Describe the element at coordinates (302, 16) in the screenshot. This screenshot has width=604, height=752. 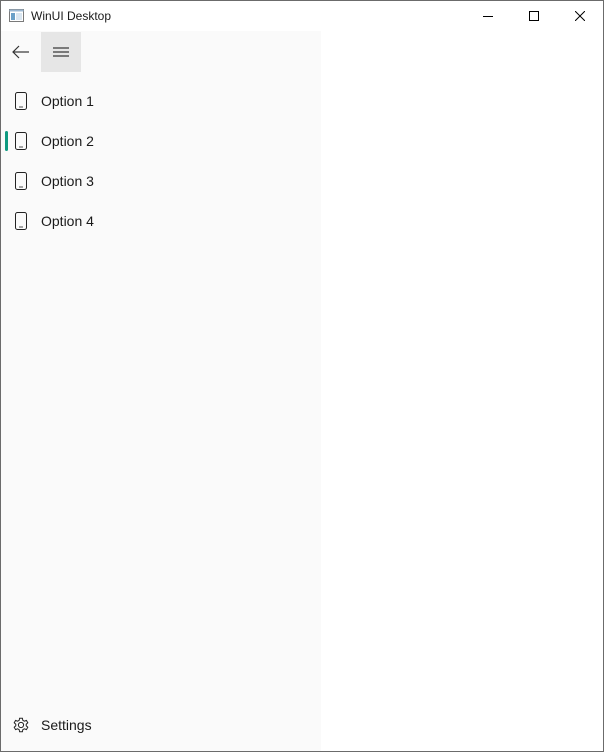
I see `title-bar: WinUI Desktop` at that location.